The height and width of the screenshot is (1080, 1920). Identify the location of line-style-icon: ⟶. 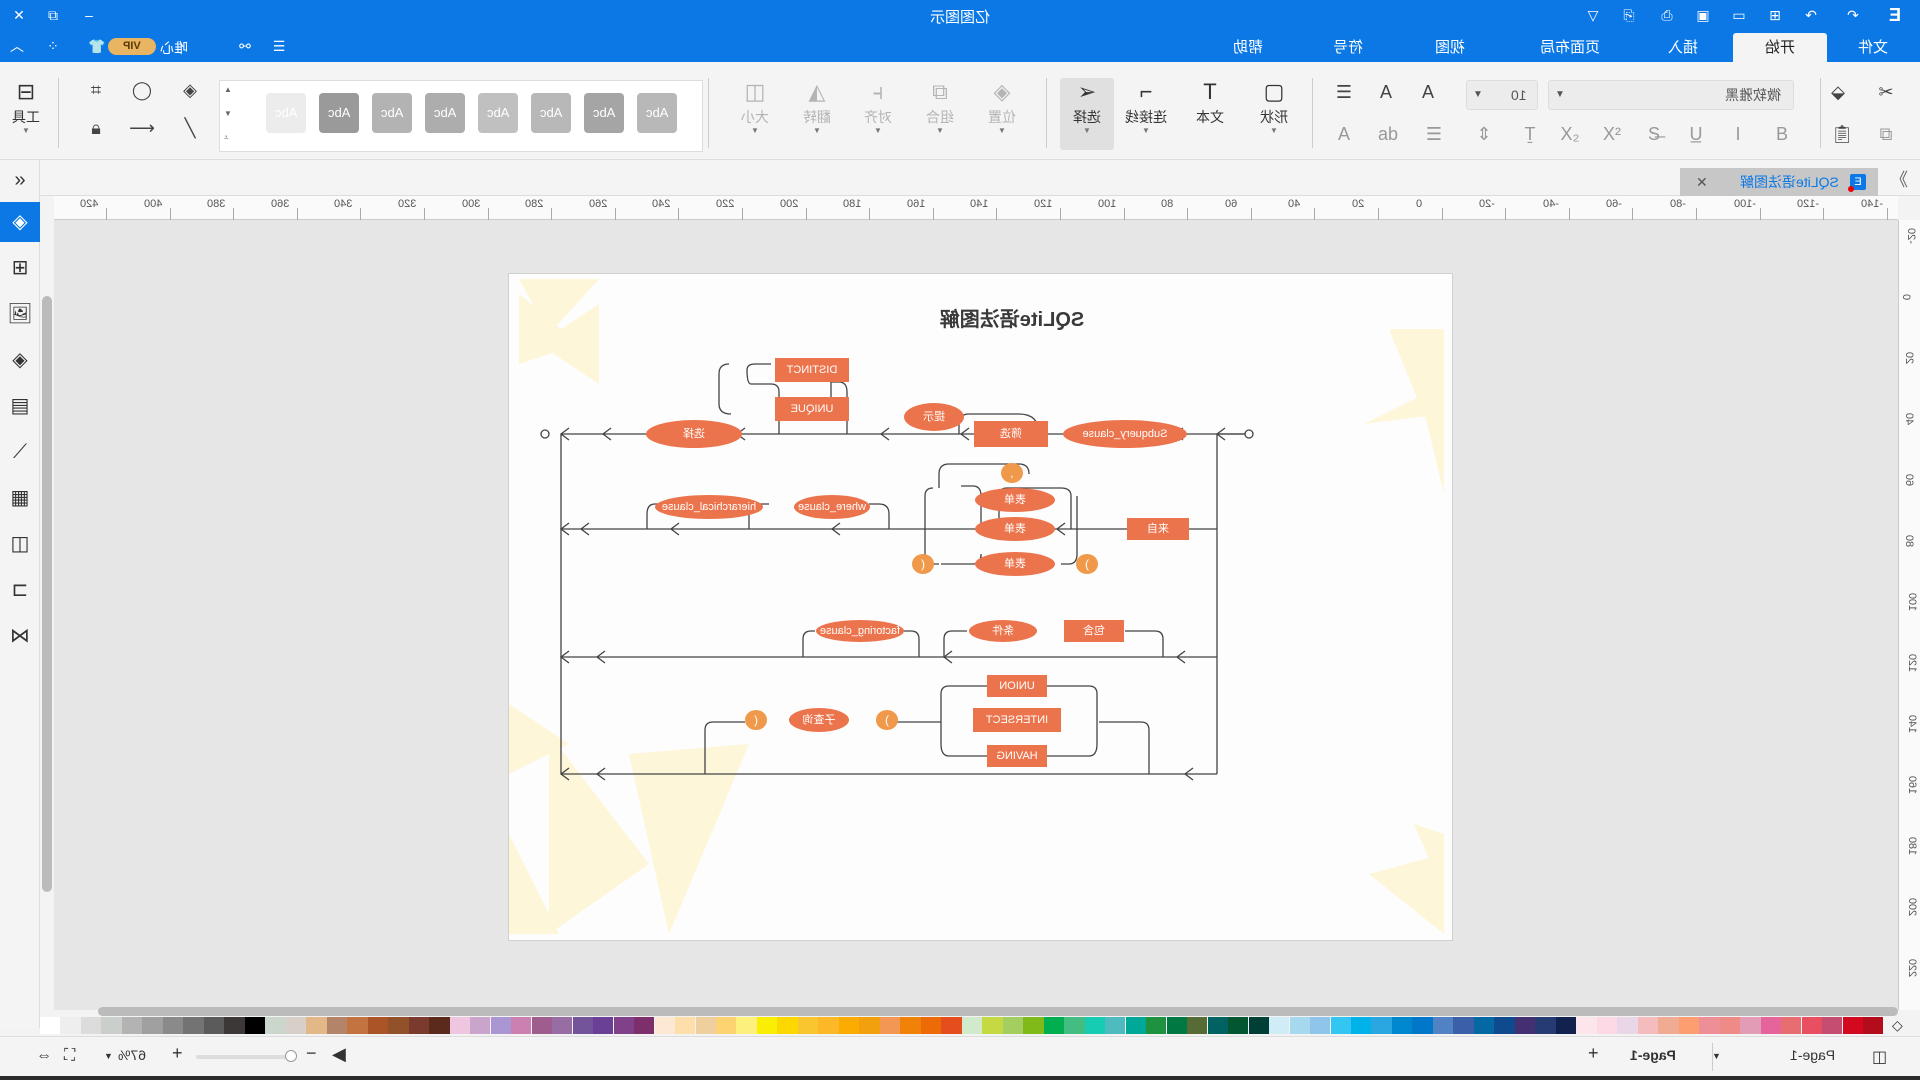
(142, 128).